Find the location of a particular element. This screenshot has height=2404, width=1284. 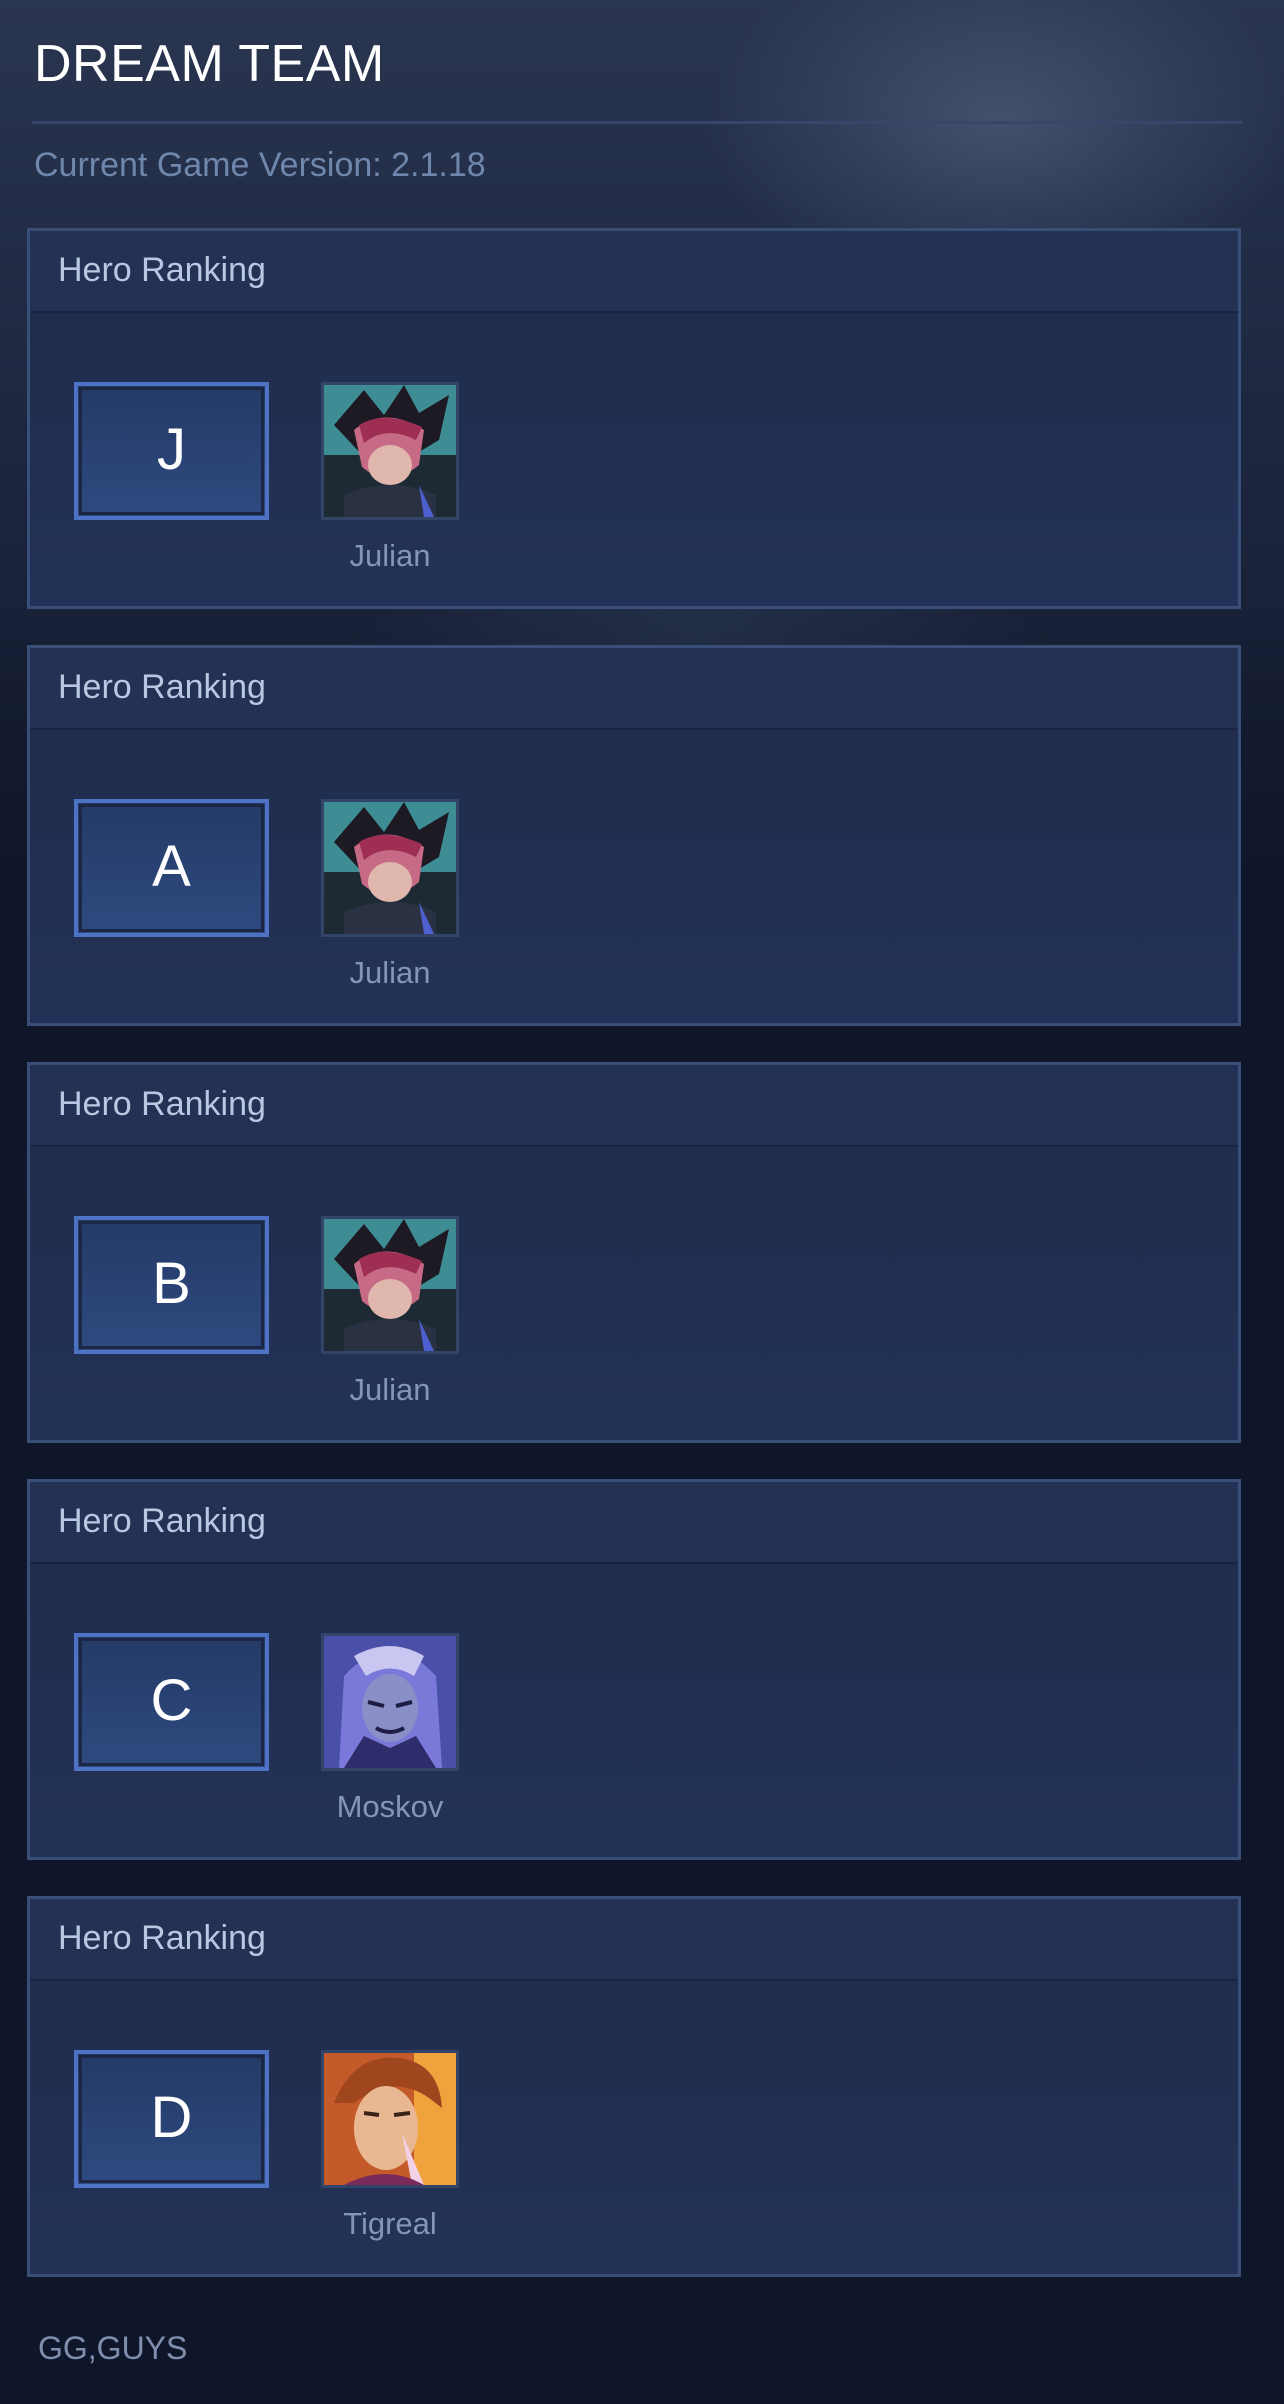

hero-card-tigreal: Tigreal is located at coordinates (390, 2146).